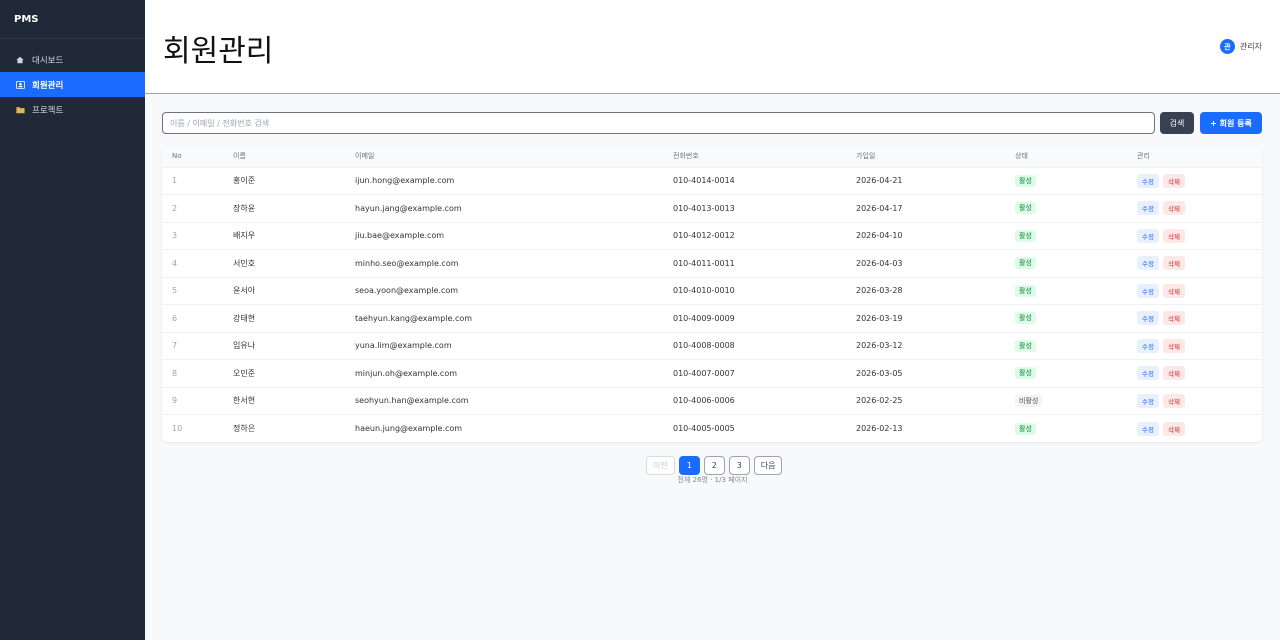 Image resolution: width=1280 pixels, height=640 pixels. What do you see at coordinates (879, 208) in the screenshot?
I see `cell-joined: 2026-04-17` at bounding box center [879, 208].